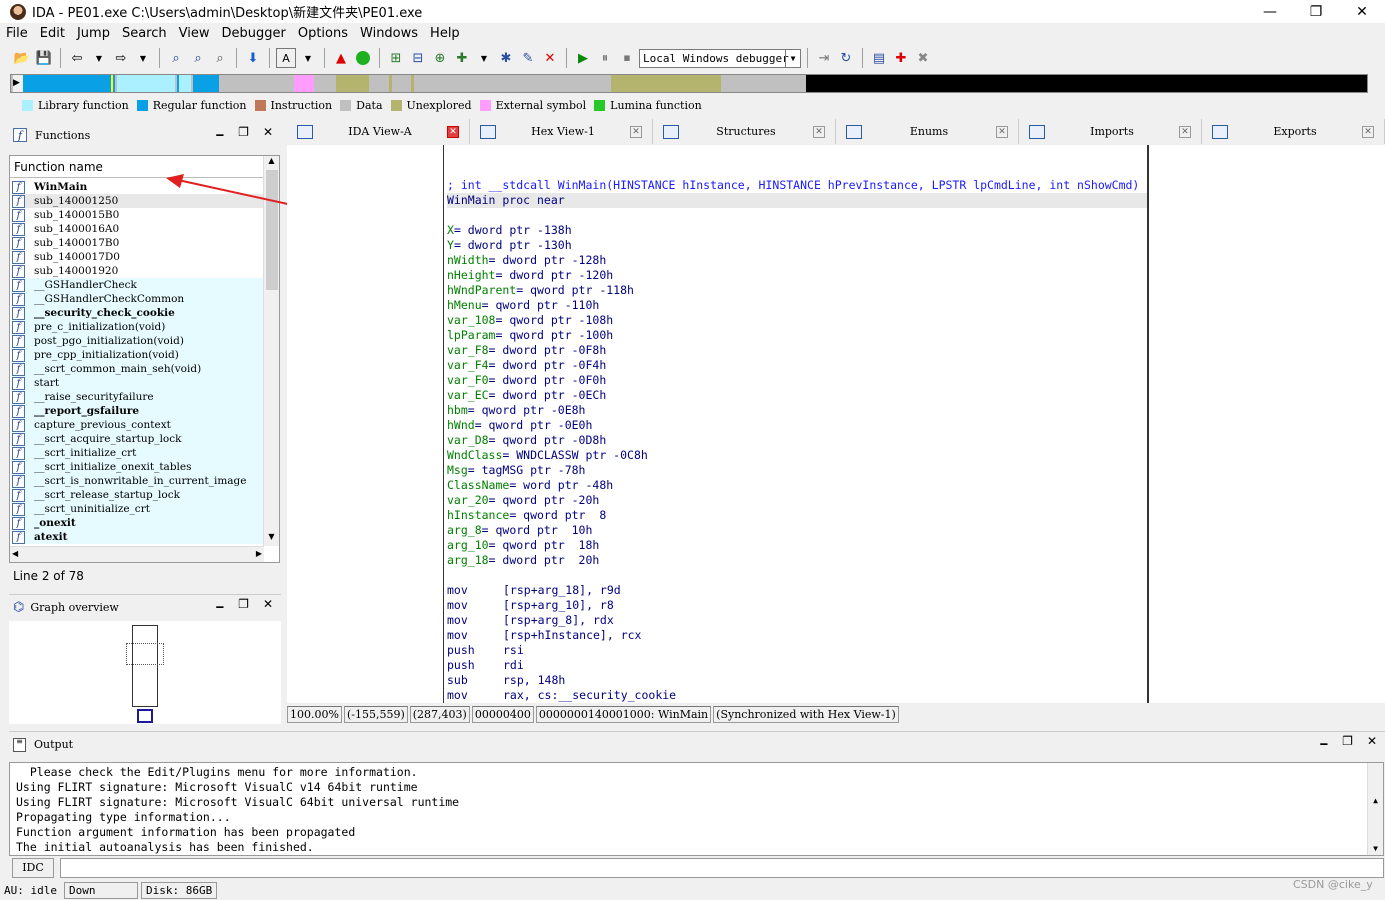 The height and width of the screenshot is (900, 1385). Describe the element at coordinates (138, 369) in the screenshot. I see `function-list-item: f __scrt_common_main_seh(void)` at that location.